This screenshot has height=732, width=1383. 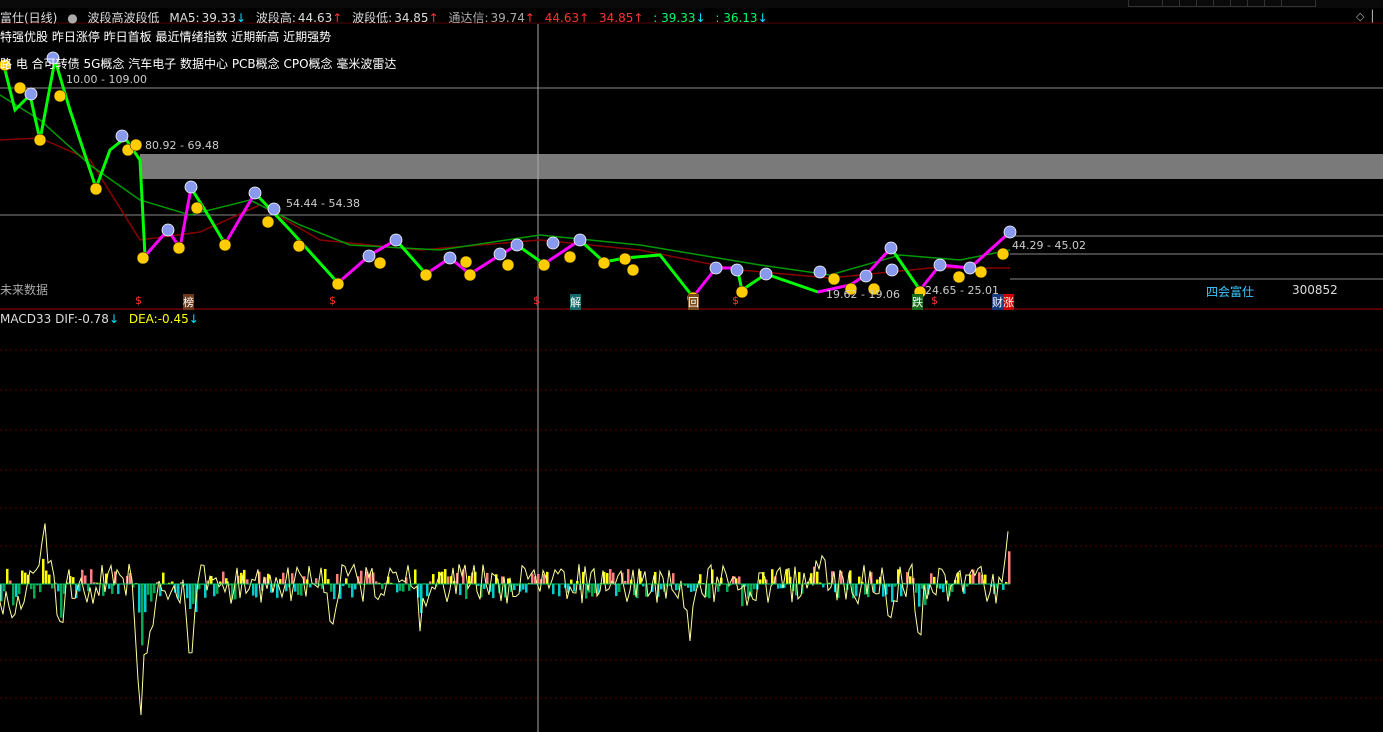 I want to click on level-label: 44.29 - 45.02, so click(x=1049, y=245).